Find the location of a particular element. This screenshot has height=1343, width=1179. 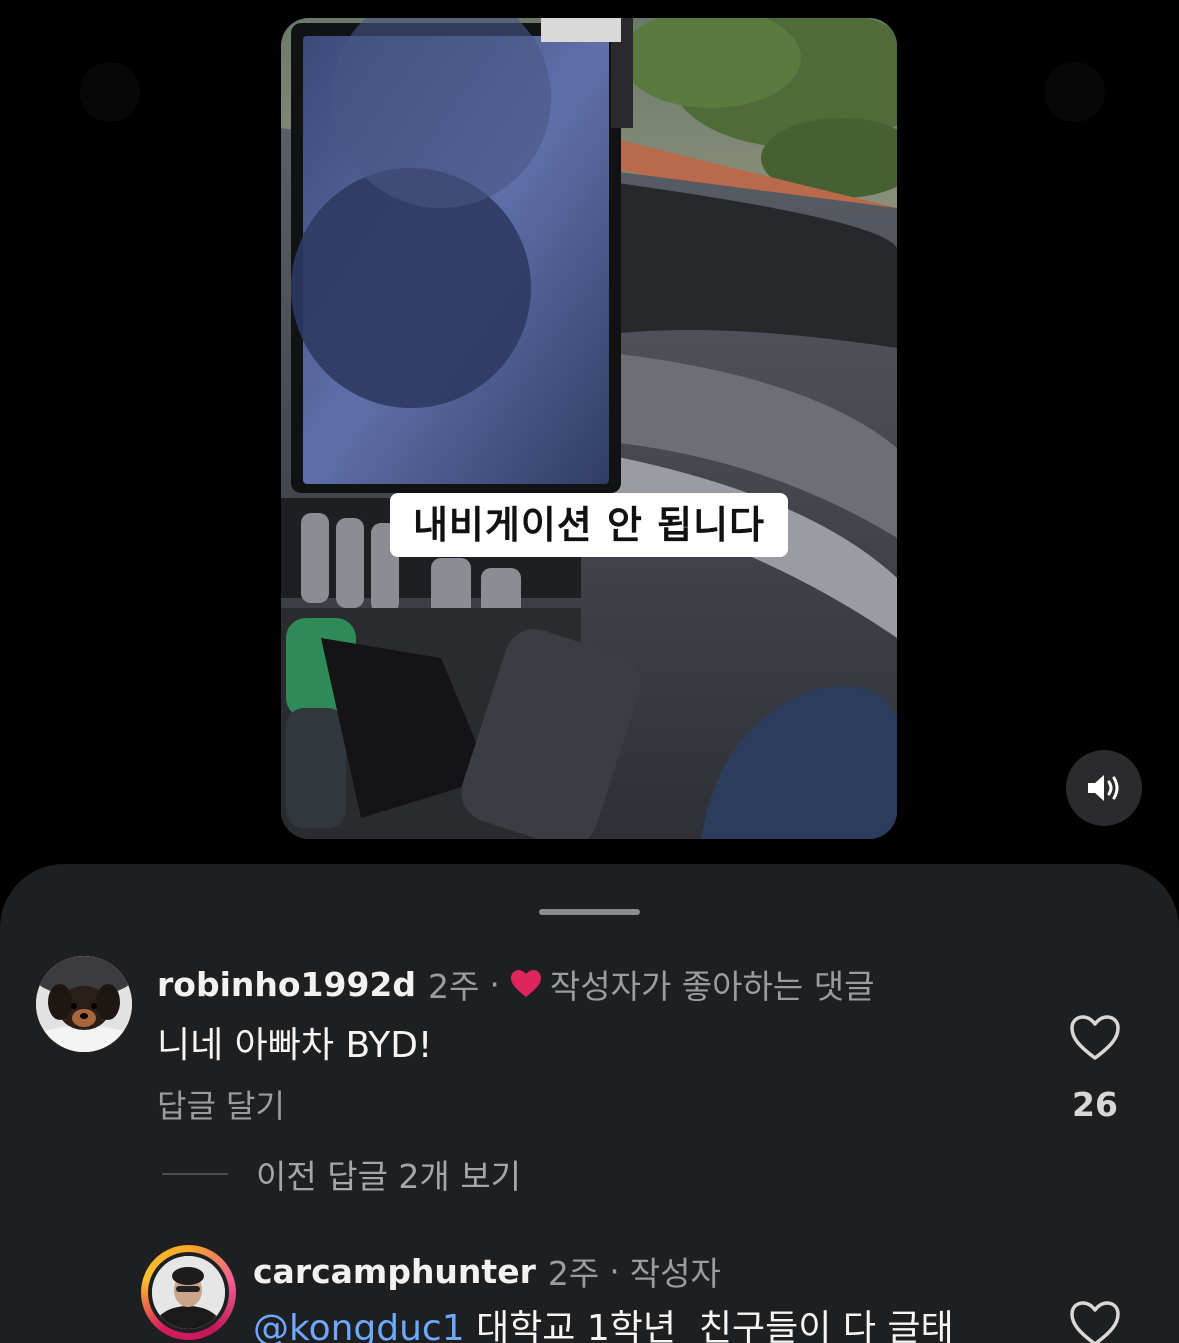

dog-avatar-image is located at coordinates (84, 1004).